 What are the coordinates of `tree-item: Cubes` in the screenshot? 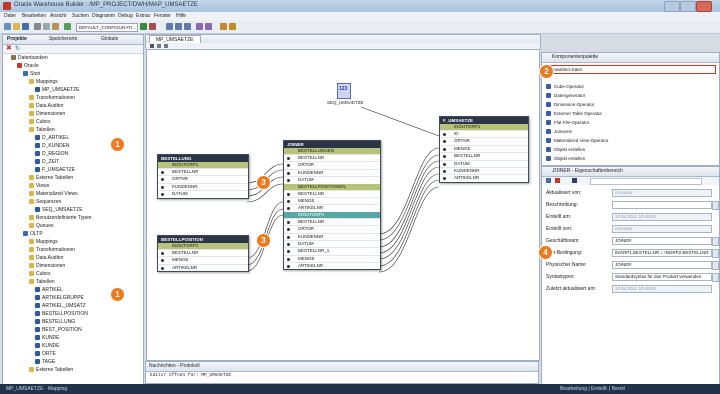 It's located at (39, 121).